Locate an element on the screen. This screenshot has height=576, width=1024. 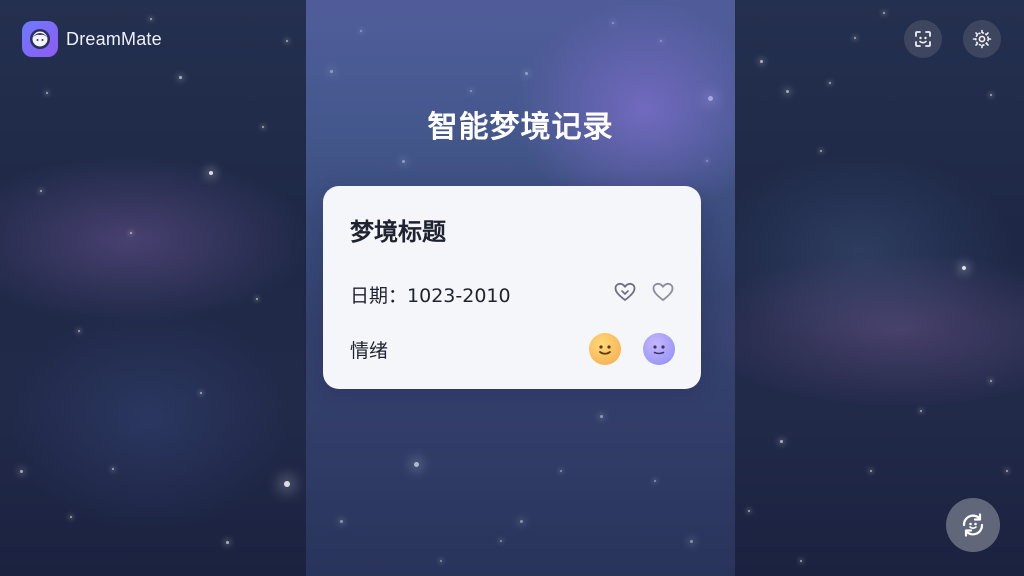
dream-title: 梦境标题 is located at coordinates (398, 232).